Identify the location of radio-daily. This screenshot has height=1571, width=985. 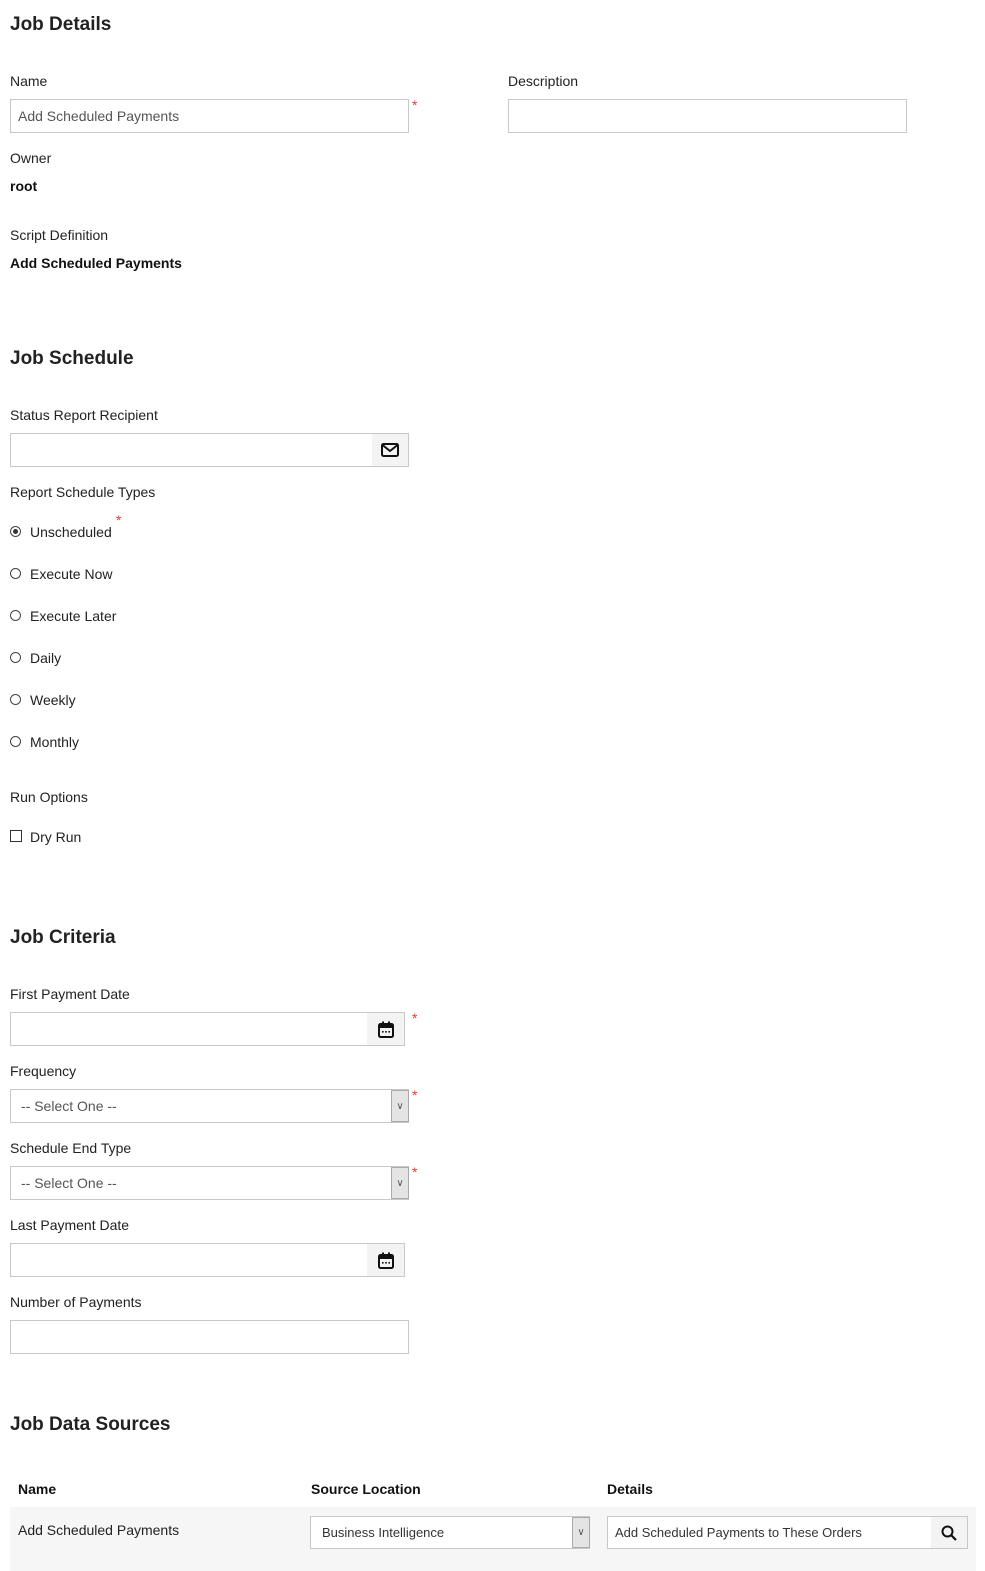
(15, 657).